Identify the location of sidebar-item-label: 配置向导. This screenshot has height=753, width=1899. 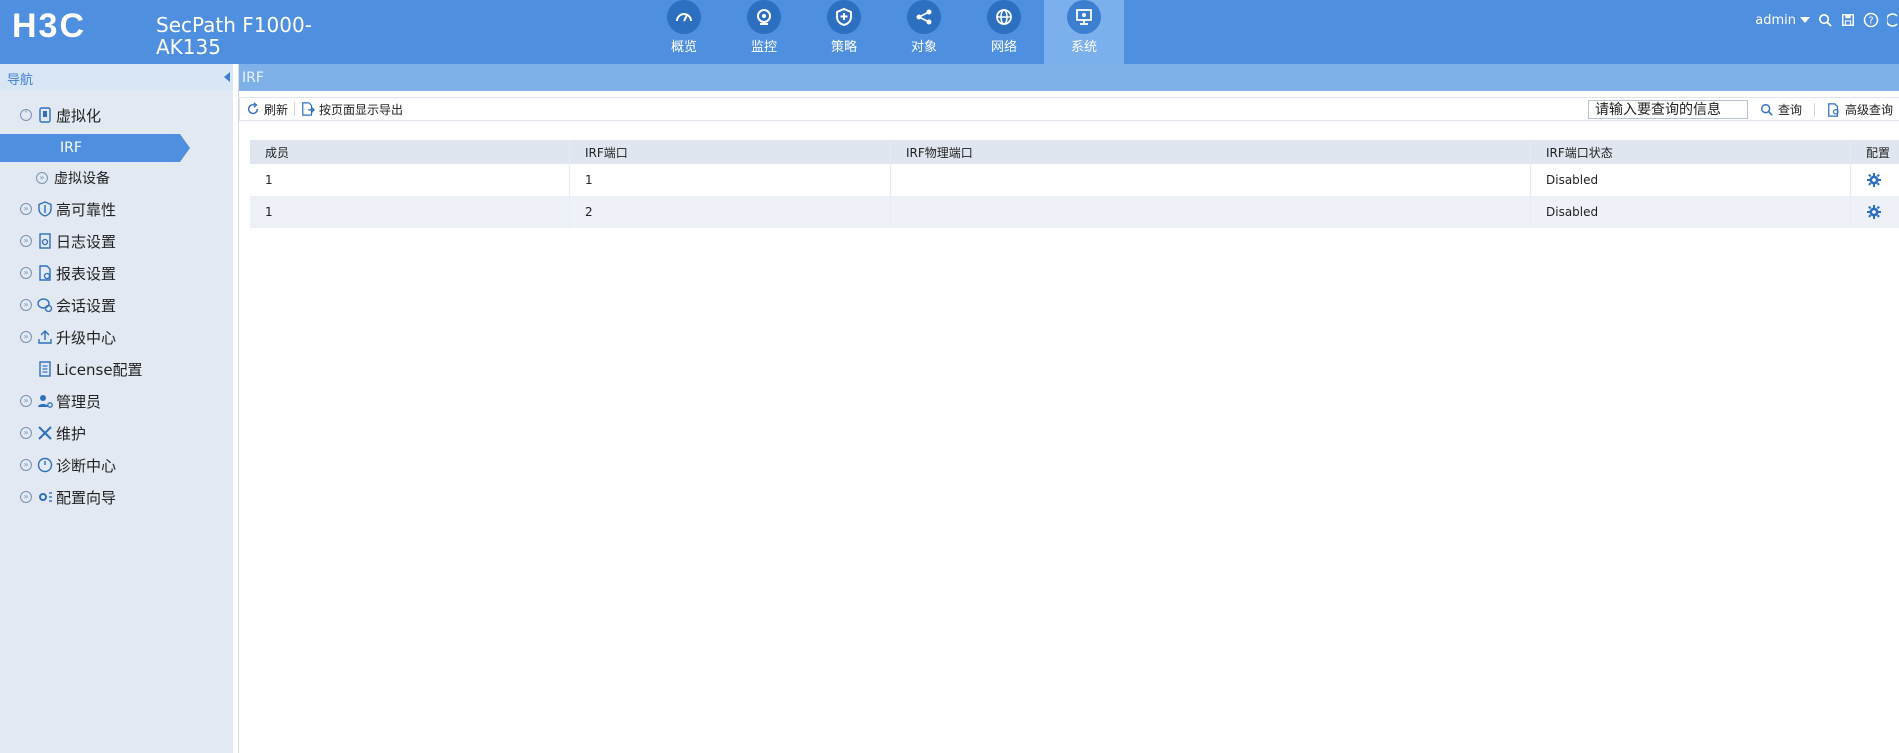
(86, 497).